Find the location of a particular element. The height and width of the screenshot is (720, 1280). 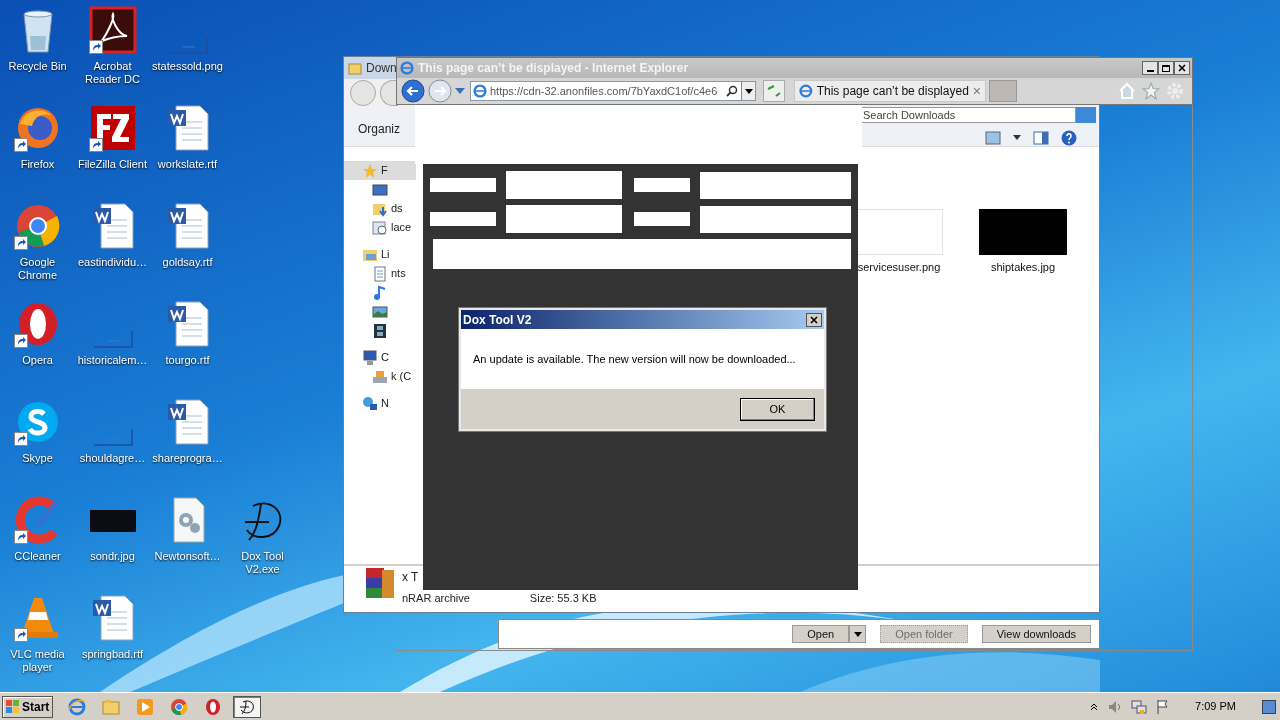

nav-item: nts is located at coordinates (380, 273).